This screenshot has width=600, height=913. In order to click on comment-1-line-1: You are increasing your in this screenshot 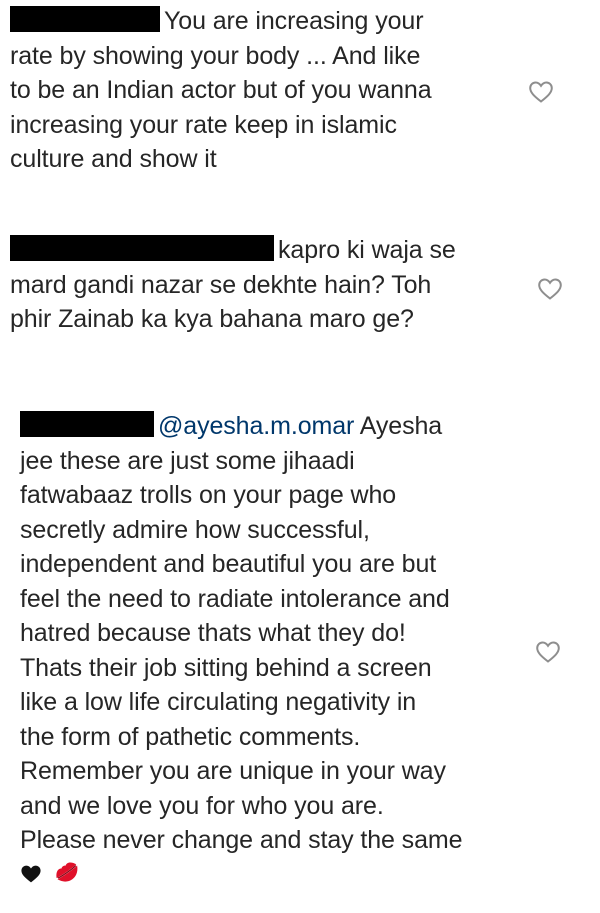, I will do `click(221, 21)`.